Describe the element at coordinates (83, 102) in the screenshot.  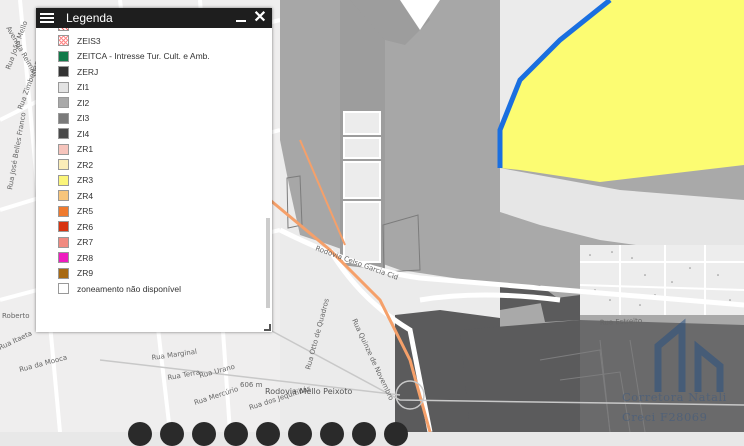
I see `legend-label: ZI2` at that location.